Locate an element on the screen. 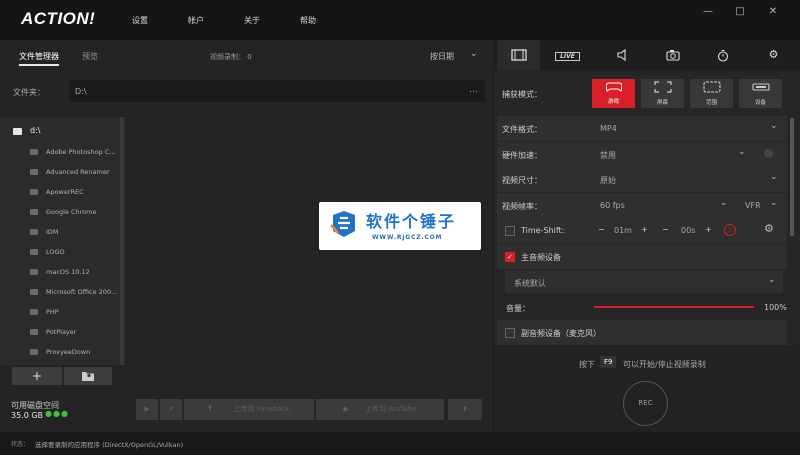 The image size is (800, 455). hw-accel-select: 禁用 is located at coordinates (608, 155).